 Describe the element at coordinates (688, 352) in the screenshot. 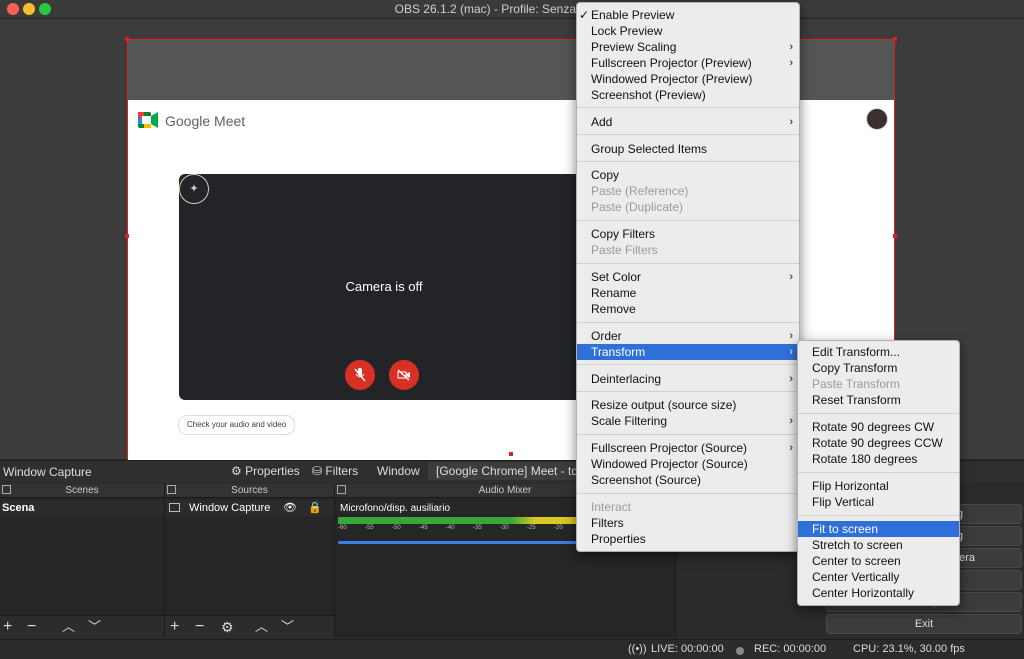

I see `menu-transform: Transform ›` at that location.